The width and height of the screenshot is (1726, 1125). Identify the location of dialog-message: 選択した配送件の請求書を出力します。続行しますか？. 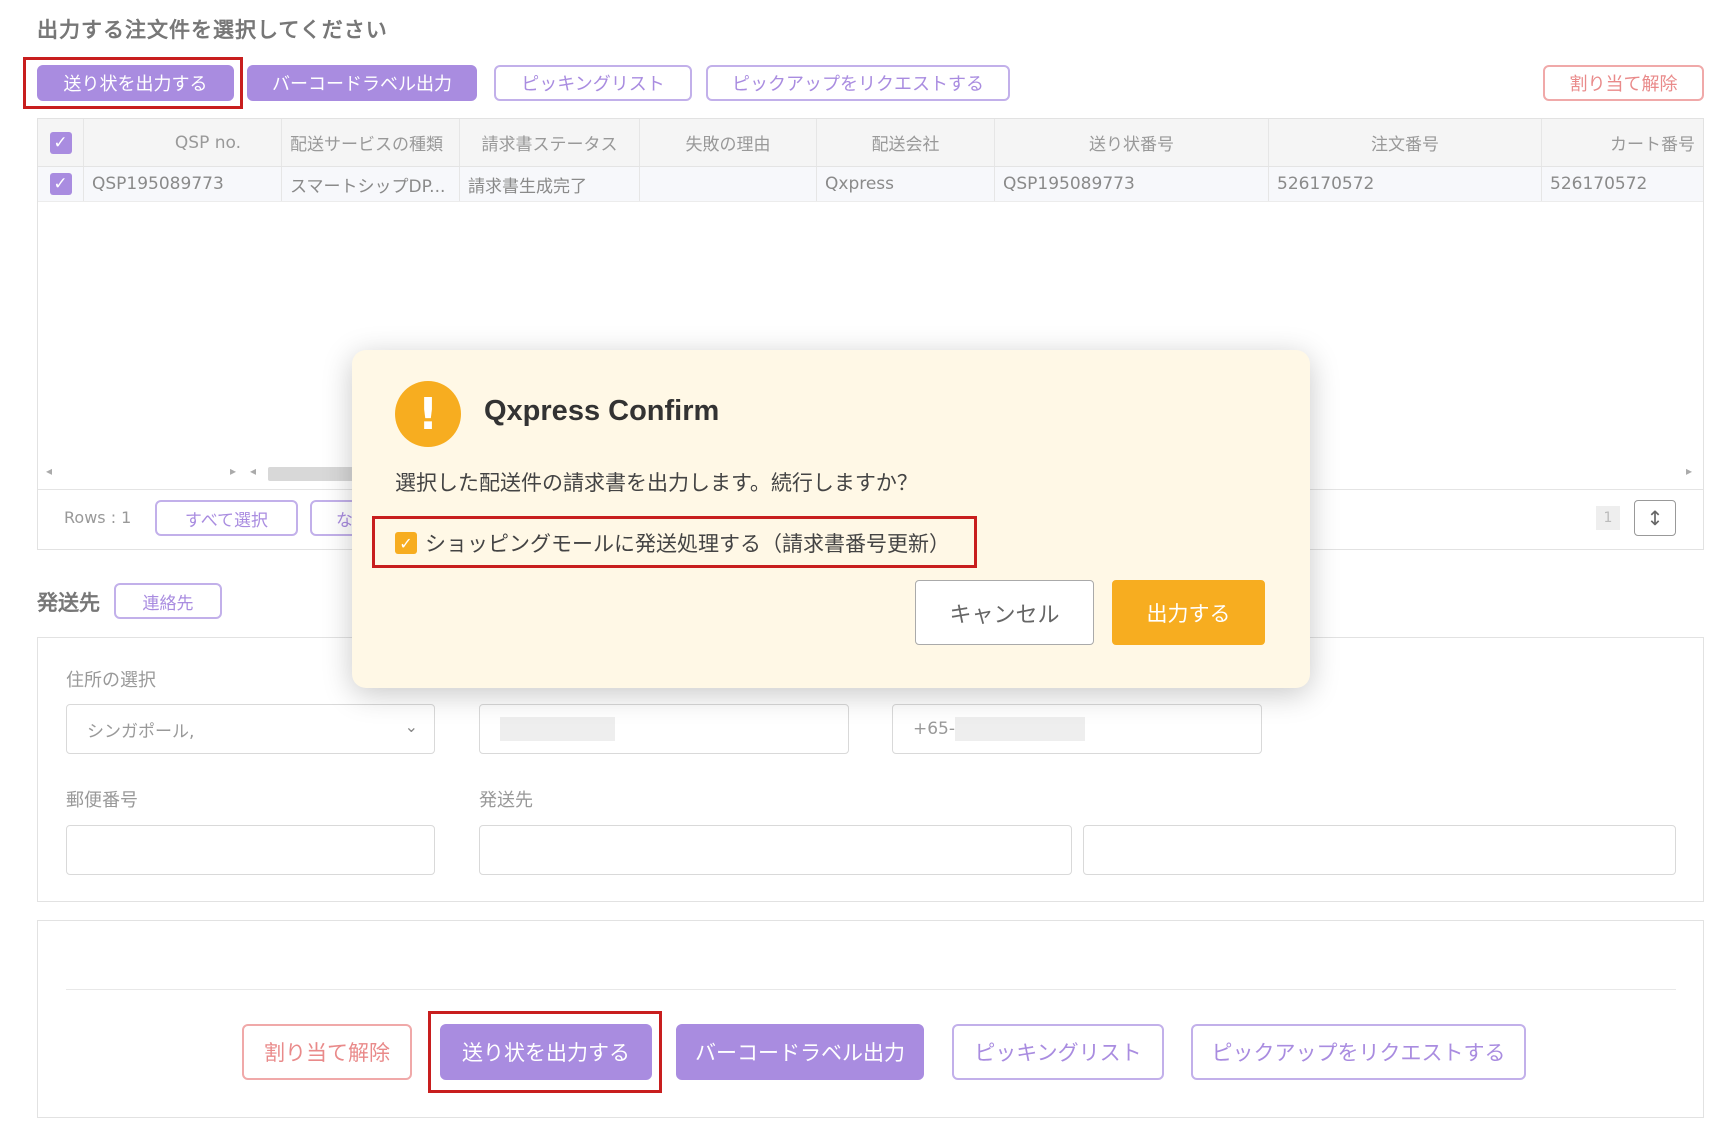
(656, 483).